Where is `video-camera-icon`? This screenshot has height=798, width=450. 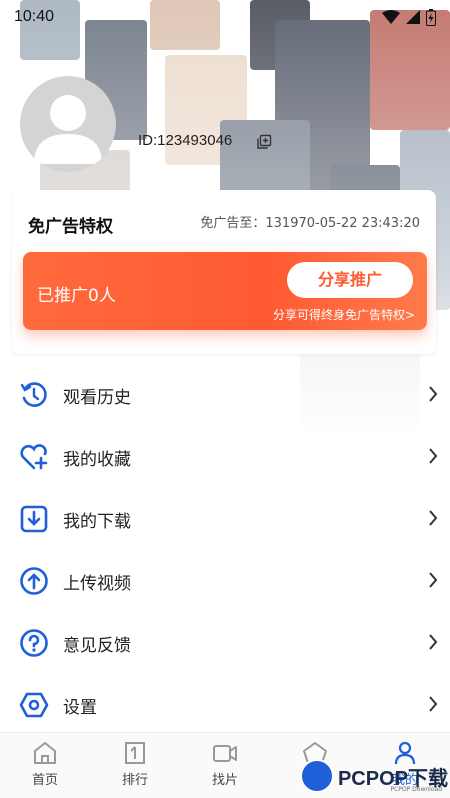
video-camera-icon is located at coordinates (225, 753).